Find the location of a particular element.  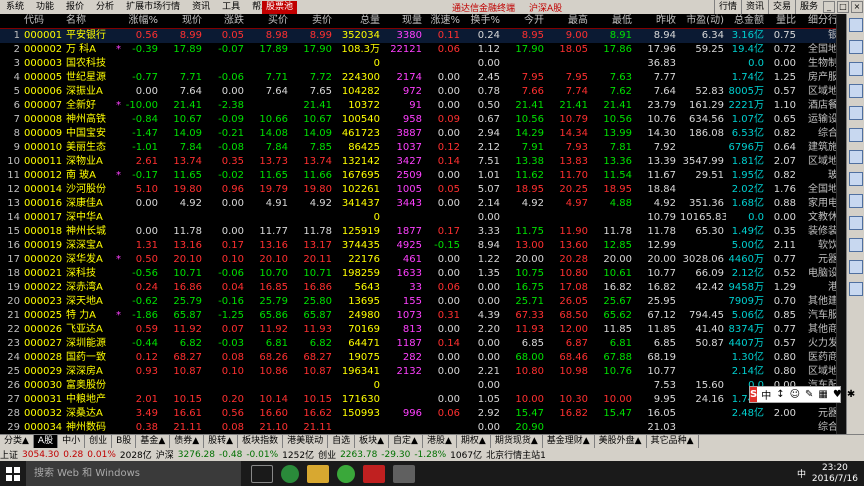

menu-item: 分析 is located at coordinates (105, 7).